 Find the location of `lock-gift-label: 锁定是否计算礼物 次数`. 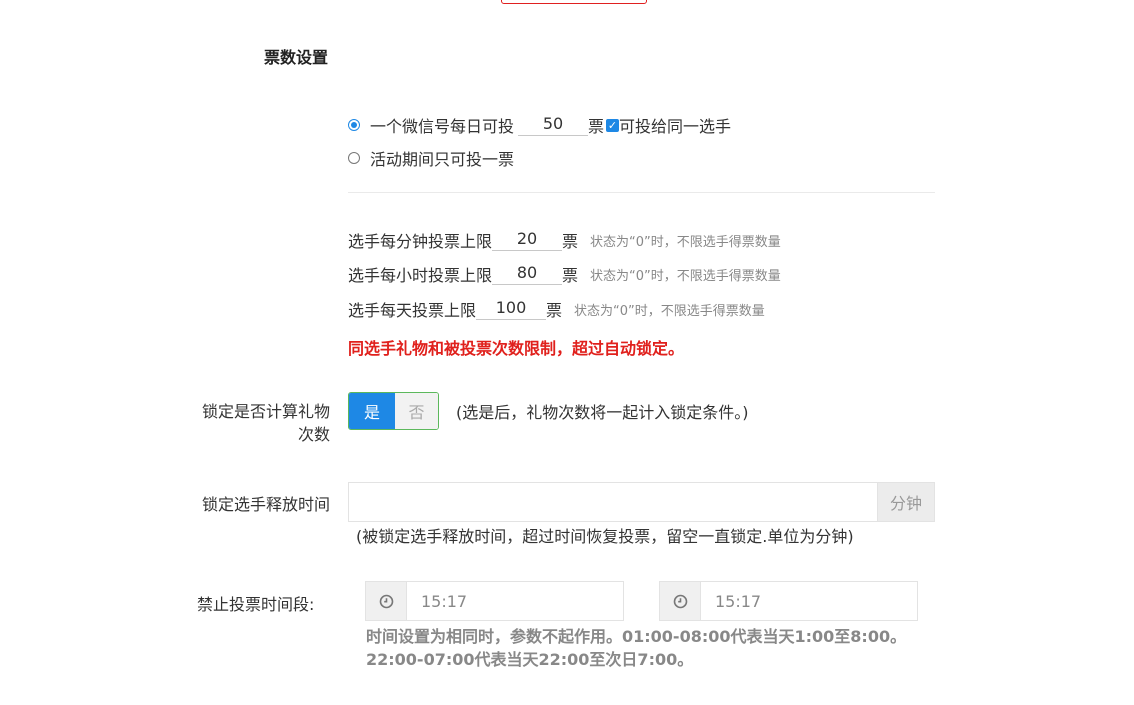

lock-gift-label: 锁定是否计算礼物 次数 is located at coordinates (255, 423).